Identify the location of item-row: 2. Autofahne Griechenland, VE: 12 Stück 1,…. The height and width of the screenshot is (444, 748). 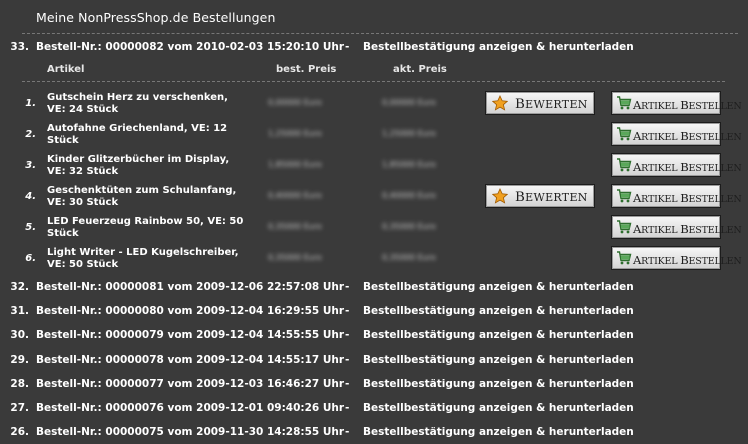
(374, 138).